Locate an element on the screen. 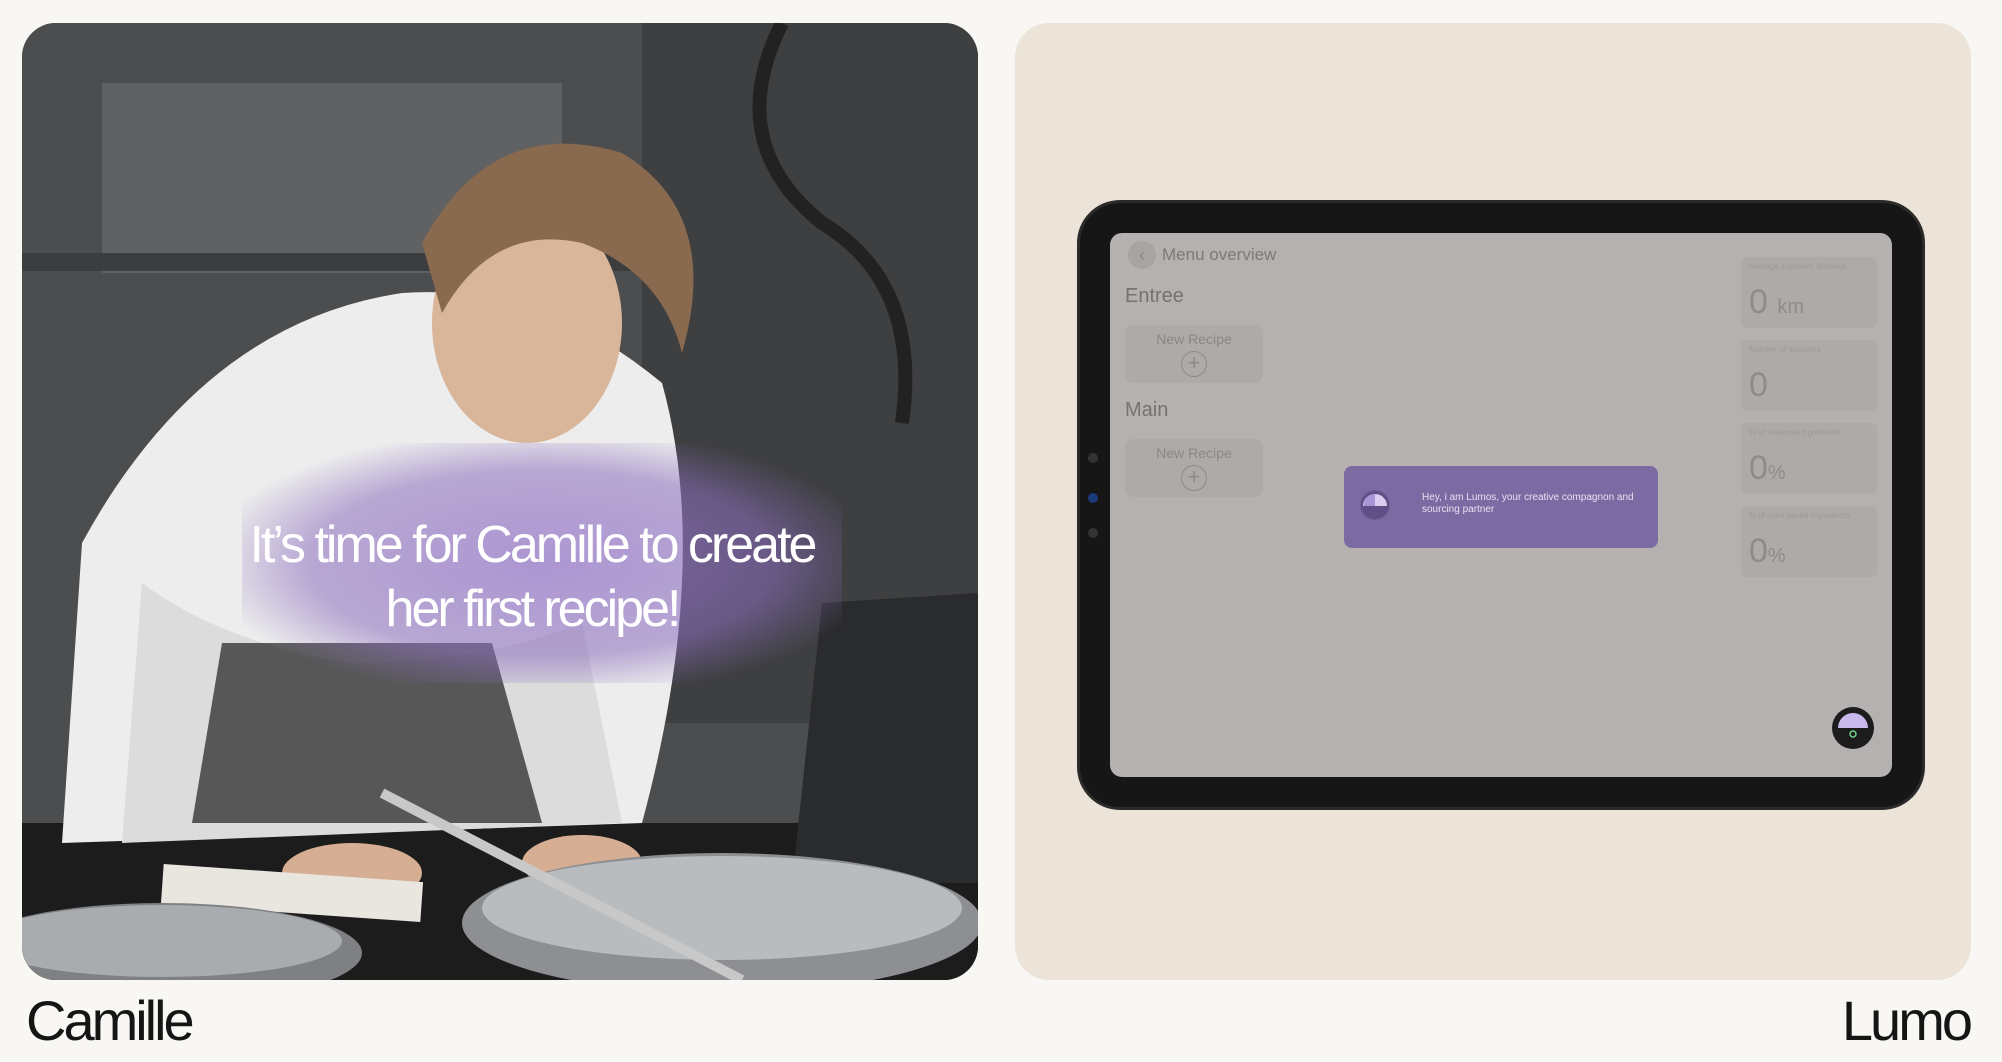 The height and width of the screenshot is (1062, 2002). section-label-entree: Entree is located at coordinates (1154, 296).